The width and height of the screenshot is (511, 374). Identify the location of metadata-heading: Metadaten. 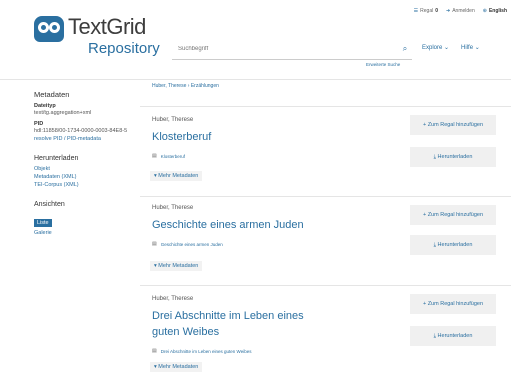
(52, 94).